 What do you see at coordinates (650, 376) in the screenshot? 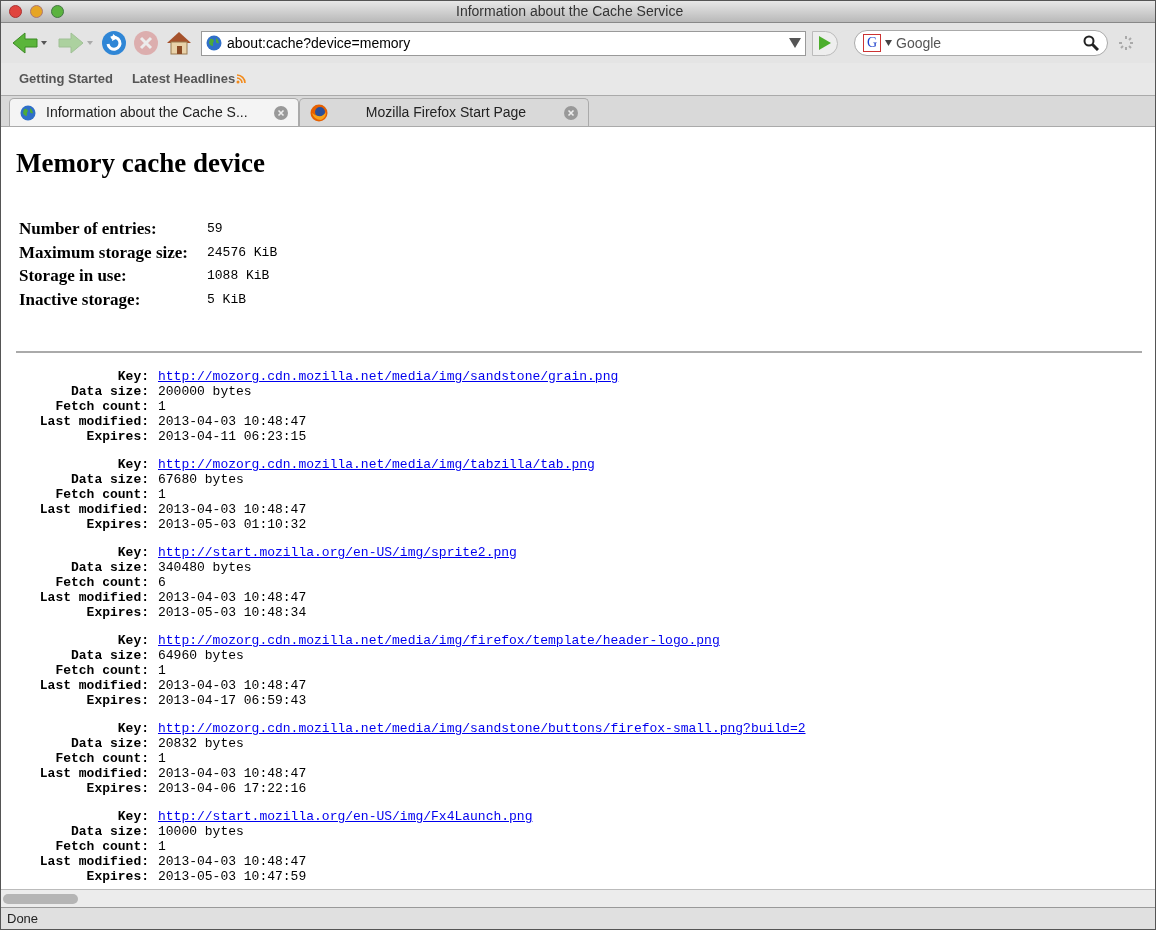
I see `entry-link: http://mozorg.cdn.mozilla.net/media/img/sandstone/grain.png` at bounding box center [650, 376].